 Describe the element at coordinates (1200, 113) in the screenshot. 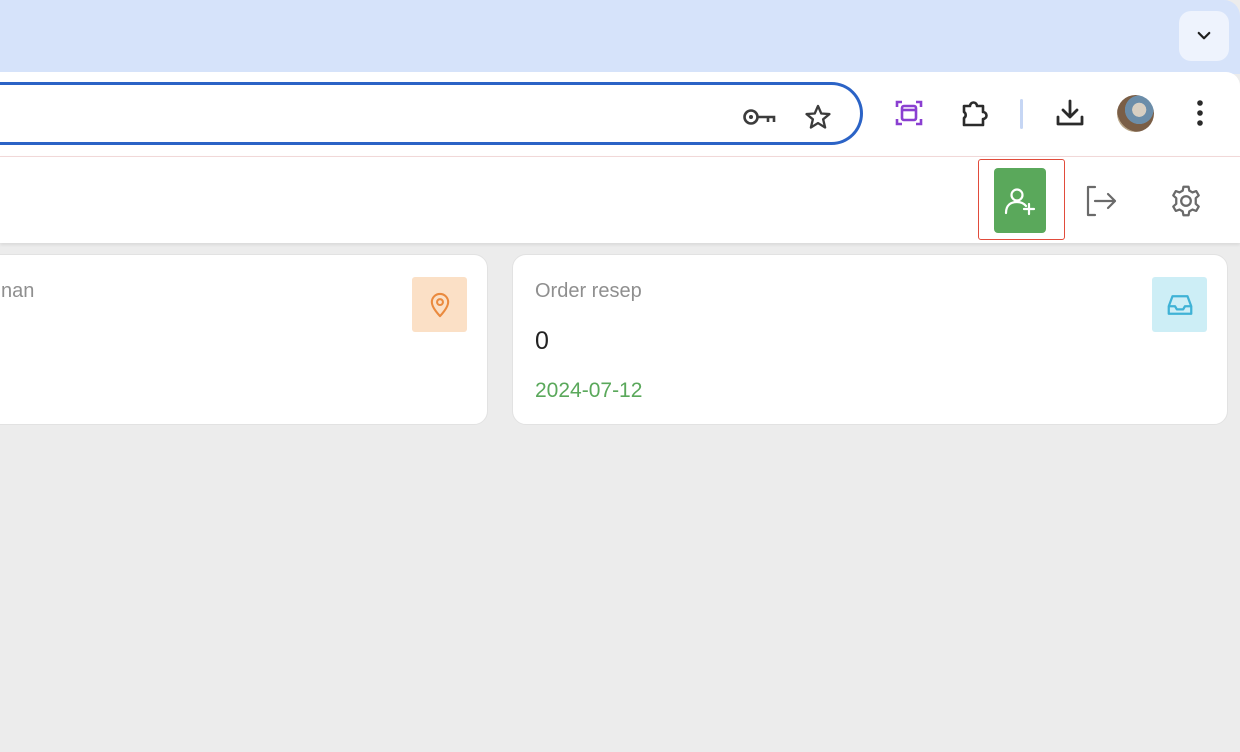

I see `more-vert-icon` at that location.